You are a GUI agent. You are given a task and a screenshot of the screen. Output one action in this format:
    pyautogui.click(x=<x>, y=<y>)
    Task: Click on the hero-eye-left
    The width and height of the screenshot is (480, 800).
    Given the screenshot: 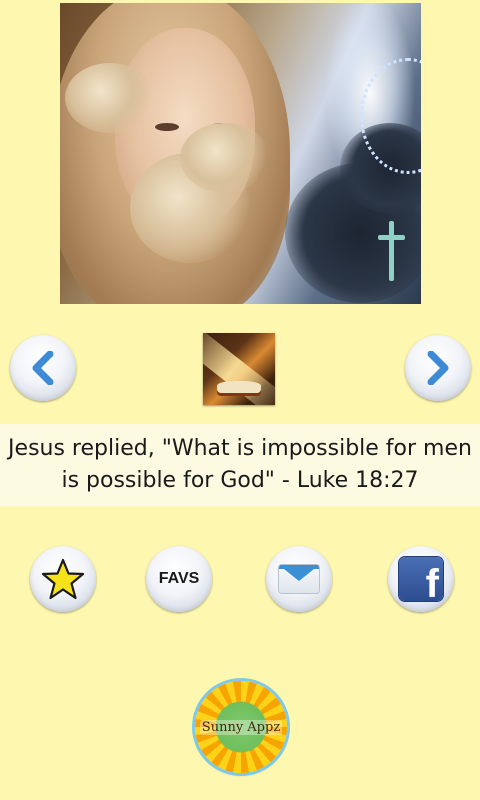 What is the action you would take?
    pyautogui.click(x=167, y=127)
    